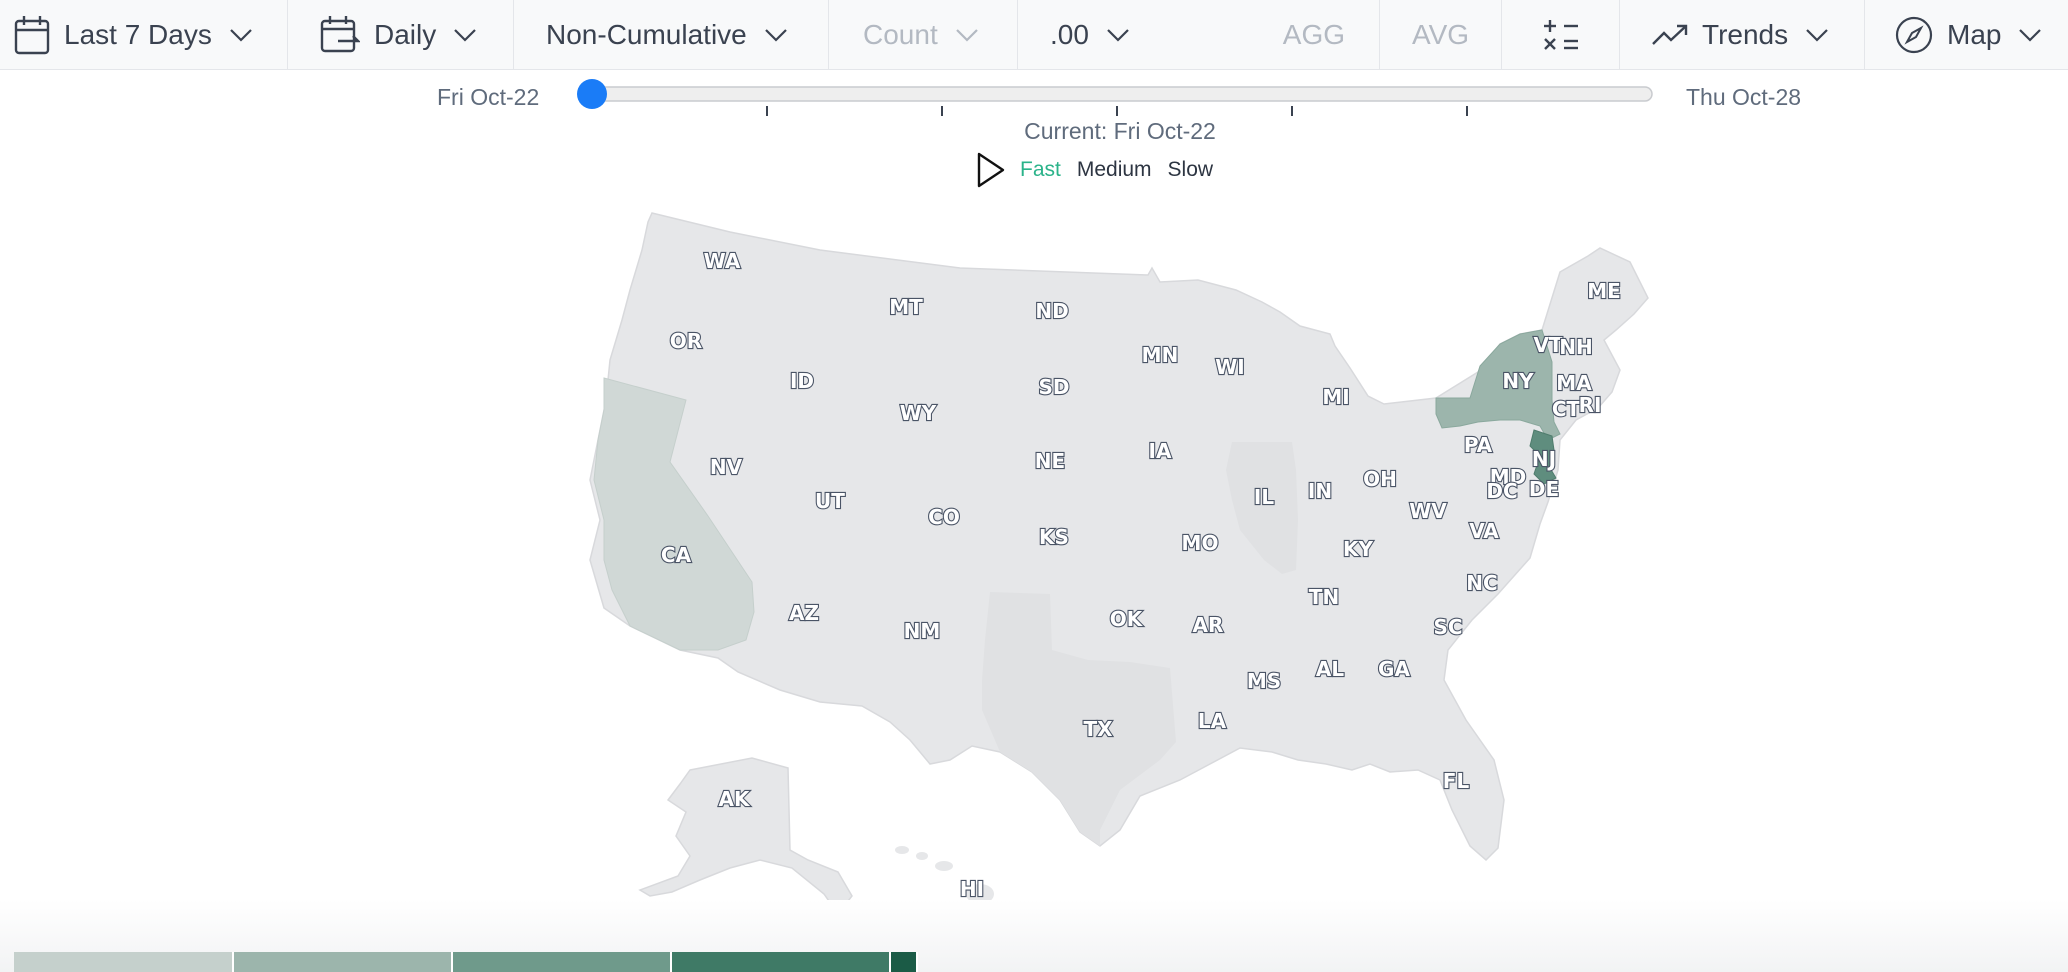  I want to click on state-label-id: ID, so click(802, 381).